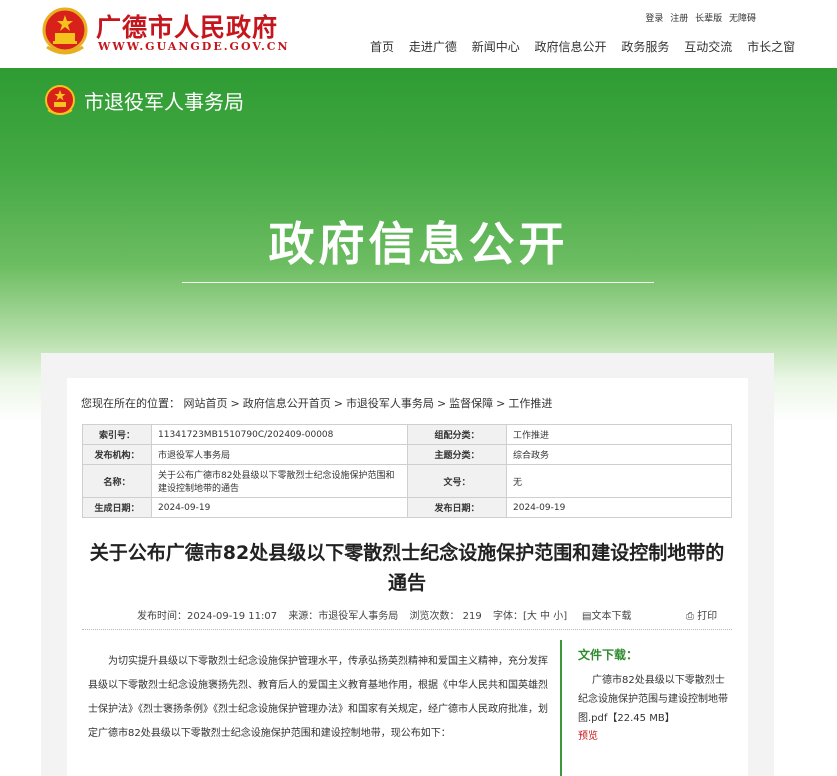  What do you see at coordinates (207, 616) in the screenshot?
I see `publish-time: 发布时间：2024-09-19 11:07` at bounding box center [207, 616].